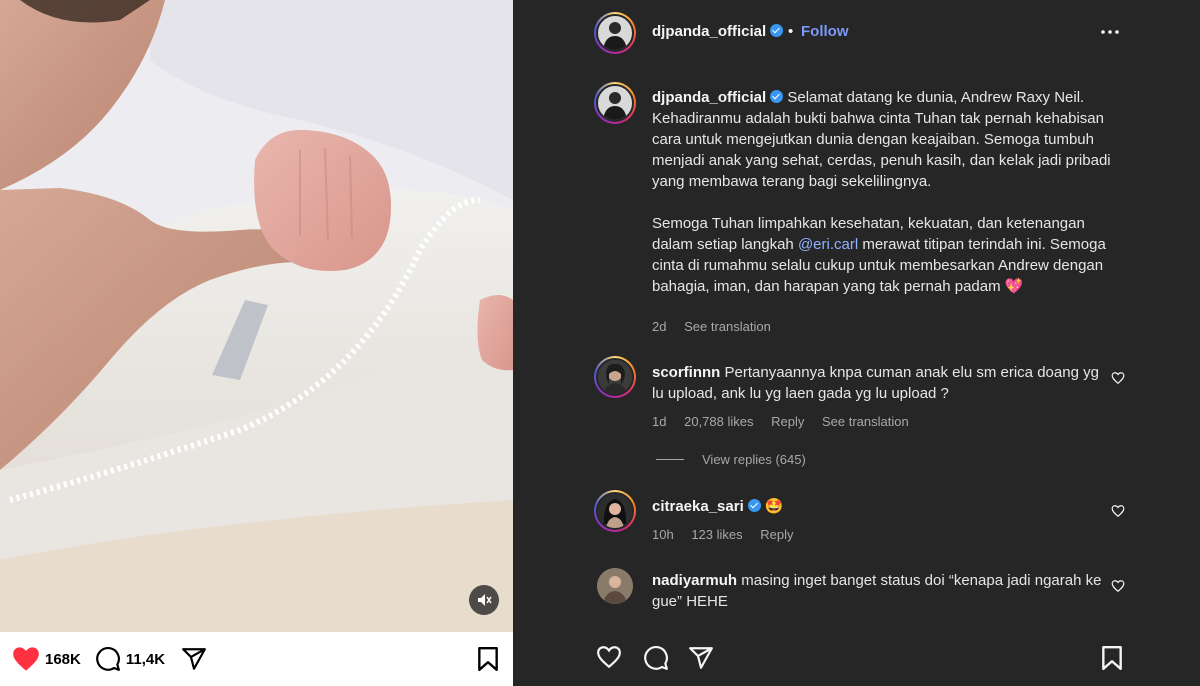  What do you see at coordinates (659, 421) in the screenshot?
I see `comment-time: 1d` at bounding box center [659, 421].